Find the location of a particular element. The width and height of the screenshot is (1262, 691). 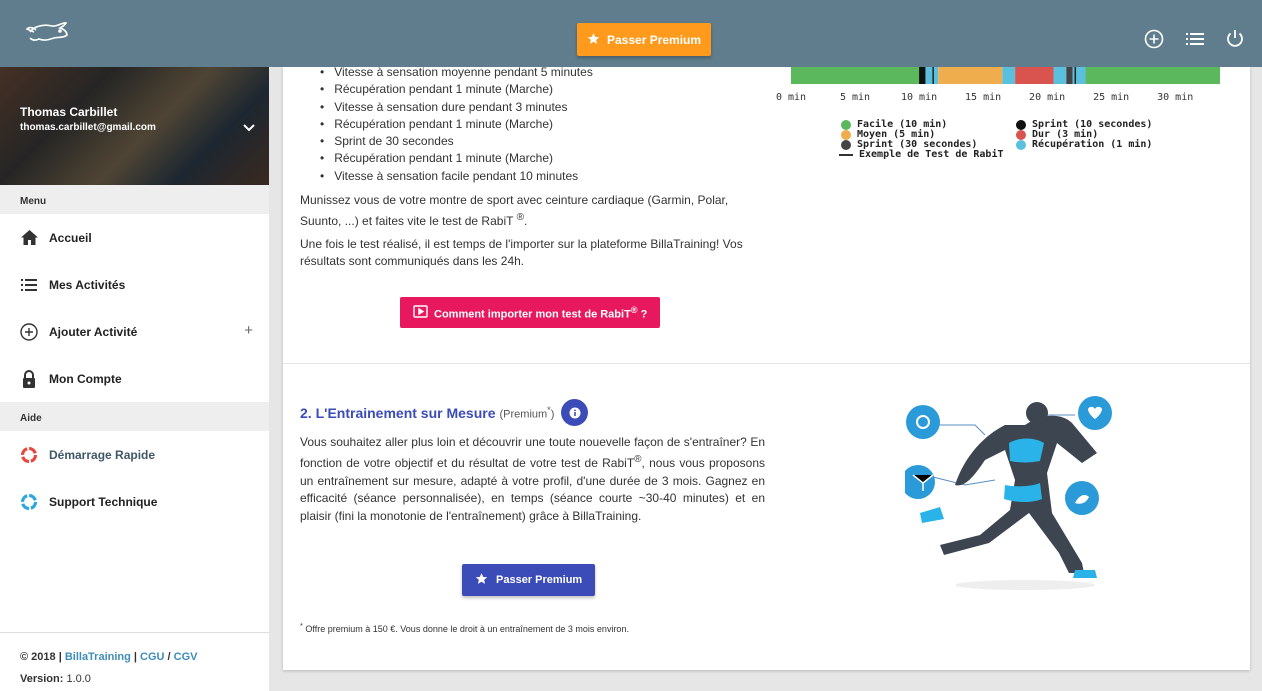

section-divider is located at coordinates (766, 363).